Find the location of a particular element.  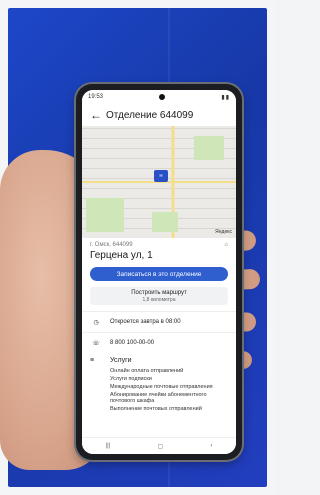

back-nav-icon: ‹ is located at coordinates (211, 446).